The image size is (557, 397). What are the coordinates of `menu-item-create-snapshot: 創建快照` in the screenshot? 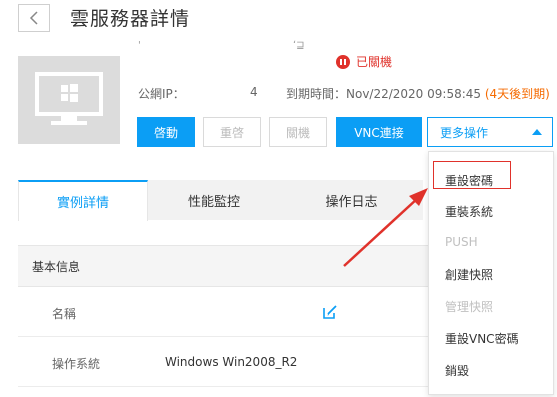 It's located at (469, 274).